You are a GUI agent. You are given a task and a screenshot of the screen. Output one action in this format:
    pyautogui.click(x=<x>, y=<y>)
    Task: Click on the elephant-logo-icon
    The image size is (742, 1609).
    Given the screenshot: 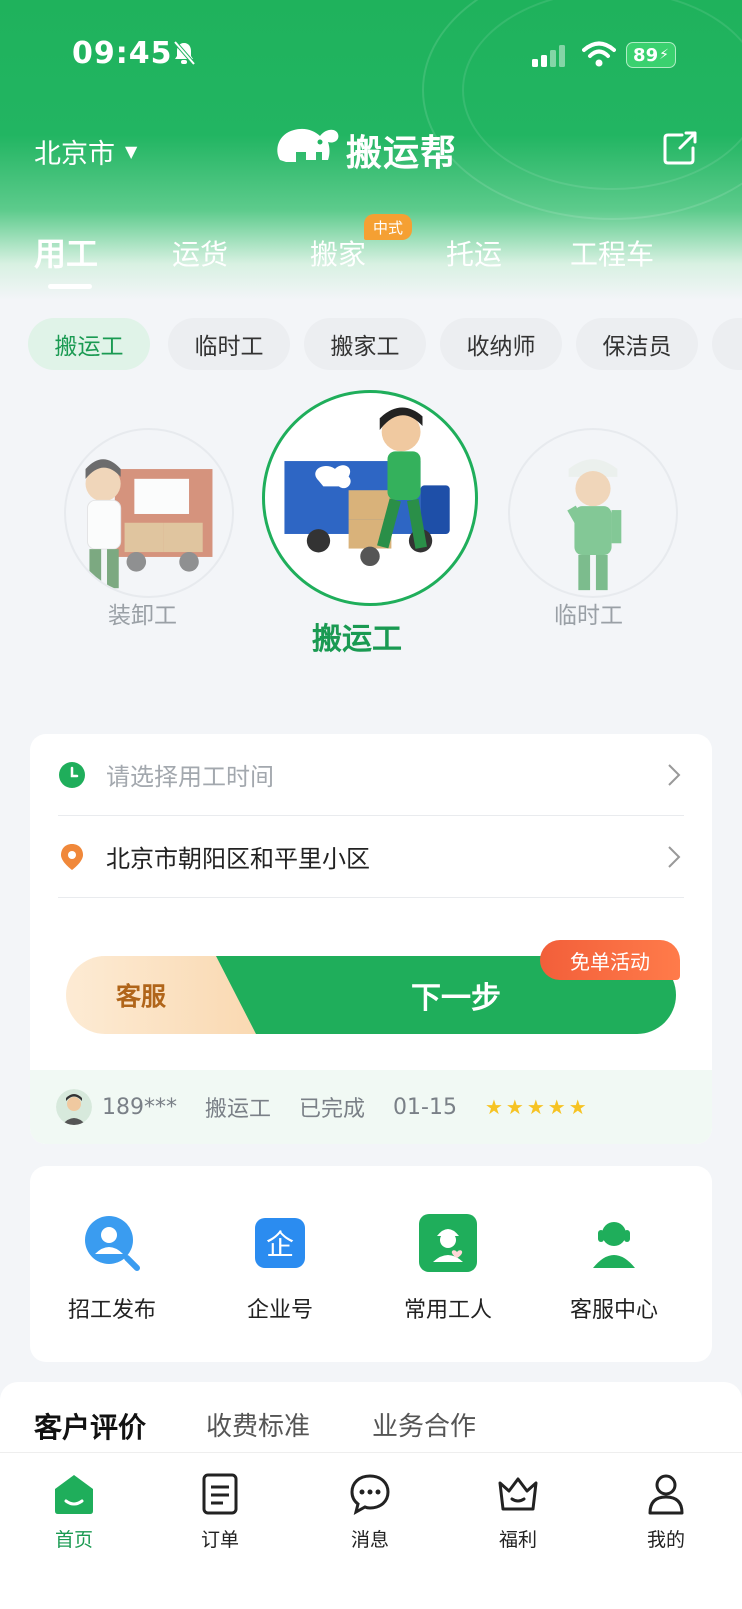 What is the action you would take?
    pyautogui.click(x=308, y=145)
    